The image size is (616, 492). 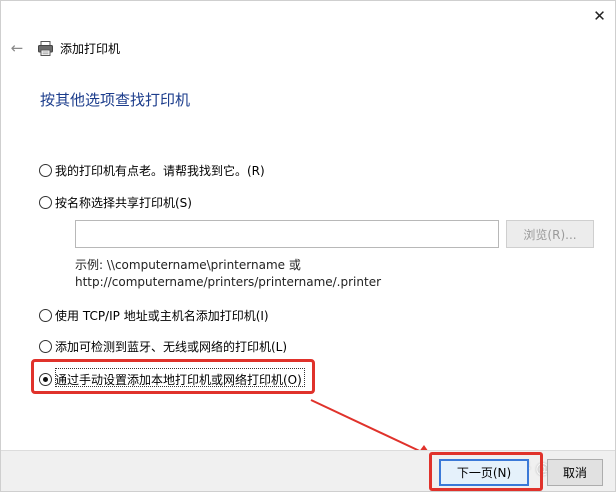 What do you see at coordinates (45, 315) in the screenshot?
I see `radio-tcpip` at bounding box center [45, 315].